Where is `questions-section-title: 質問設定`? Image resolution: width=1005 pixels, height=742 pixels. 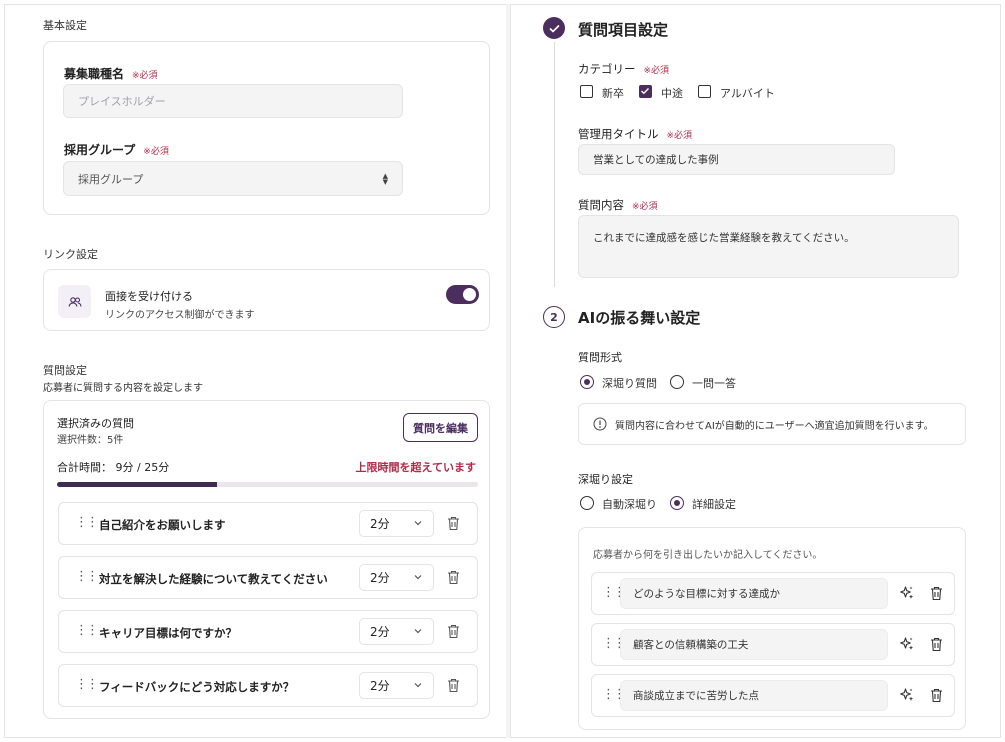
questions-section-title: 質問設定 is located at coordinates (65, 370).